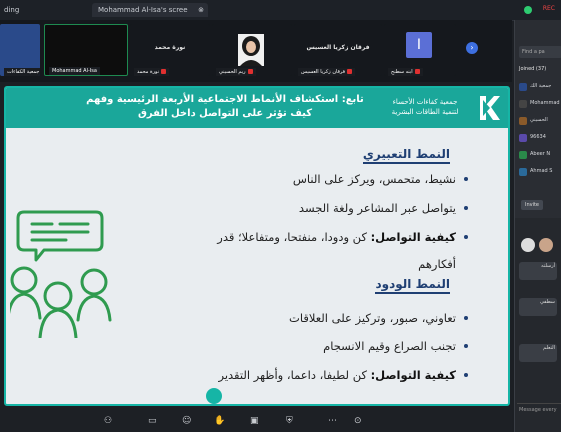  I want to click on rec-badge: REC, so click(548, 8).